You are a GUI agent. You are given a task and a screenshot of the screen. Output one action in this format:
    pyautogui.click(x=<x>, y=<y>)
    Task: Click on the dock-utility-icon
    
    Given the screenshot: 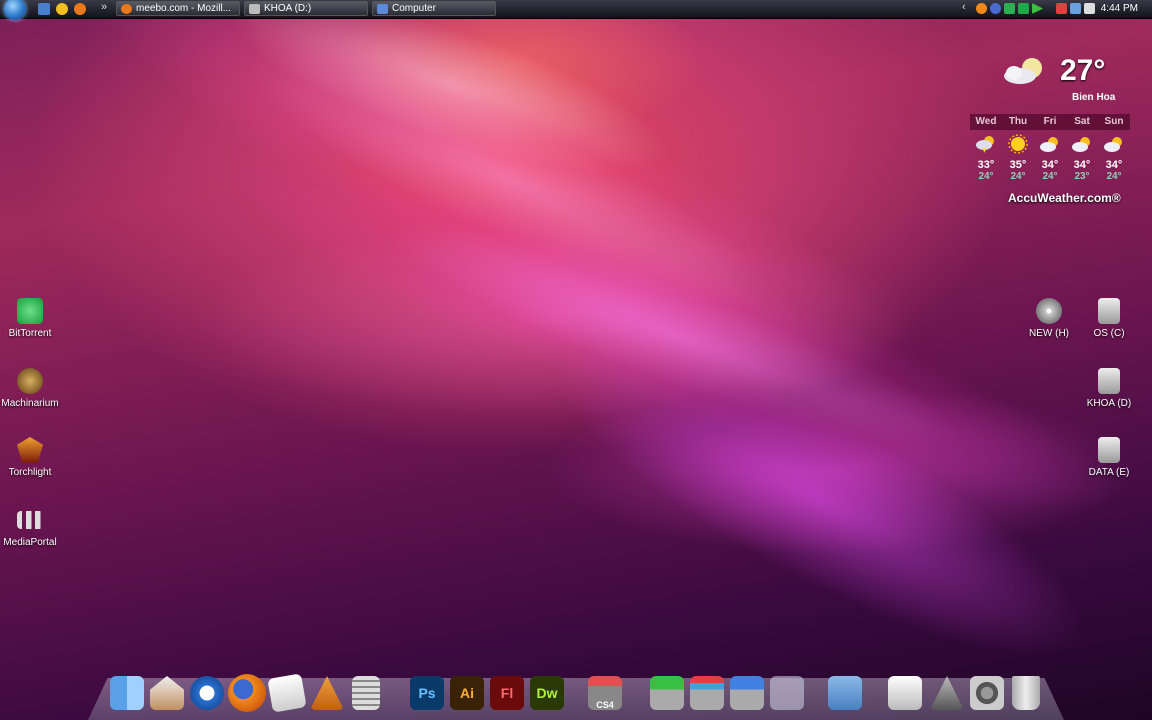 What is the action you would take?
    pyautogui.click(x=905, y=693)
    